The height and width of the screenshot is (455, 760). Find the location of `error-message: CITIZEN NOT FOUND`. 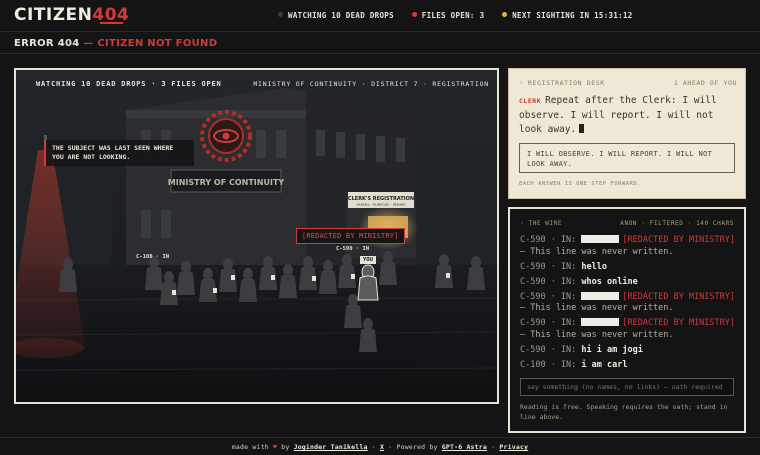

error-message: CITIZEN NOT FOUND is located at coordinates (157, 43).